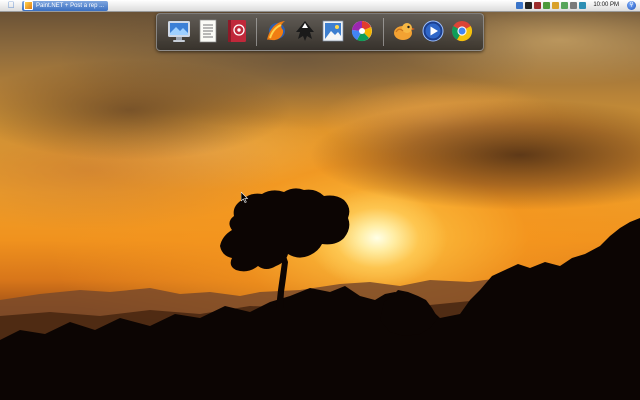  Describe the element at coordinates (538, 5) in the screenshot. I see `volume-icon` at that location.